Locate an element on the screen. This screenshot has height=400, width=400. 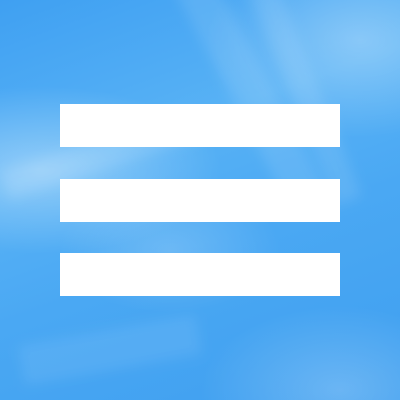
background-light-streak is located at coordinates (110, 350).